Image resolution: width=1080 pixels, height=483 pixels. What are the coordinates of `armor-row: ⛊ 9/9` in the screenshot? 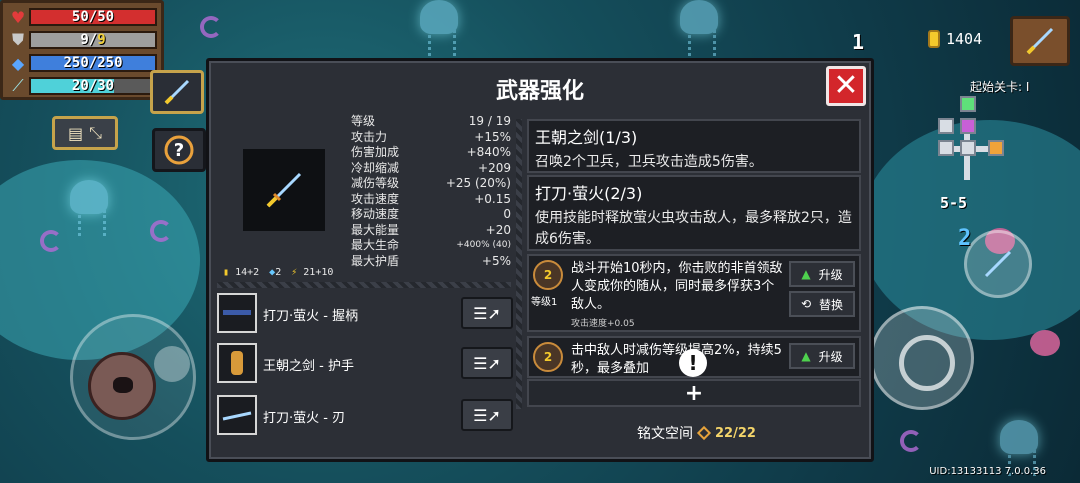 It's located at (82, 40).